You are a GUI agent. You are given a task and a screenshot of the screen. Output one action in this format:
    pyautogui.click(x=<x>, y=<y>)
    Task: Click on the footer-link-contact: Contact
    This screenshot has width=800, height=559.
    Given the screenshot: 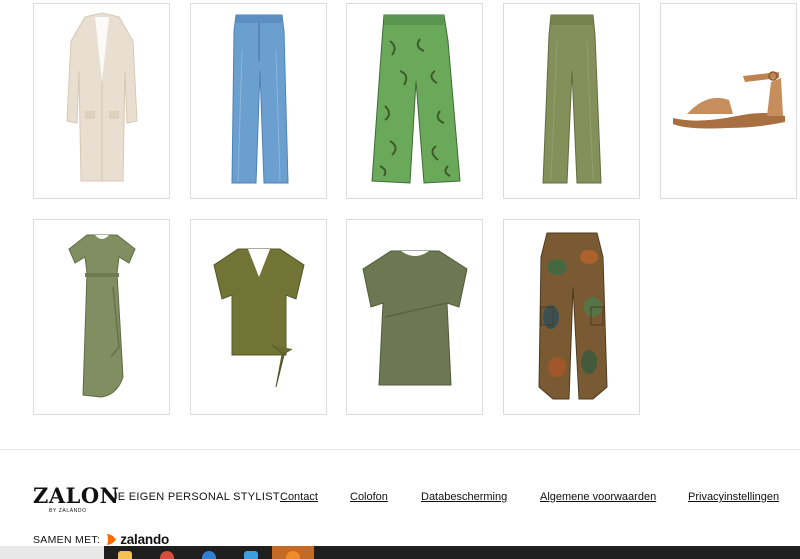 What is the action you would take?
    pyautogui.click(x=299, y=497)
    